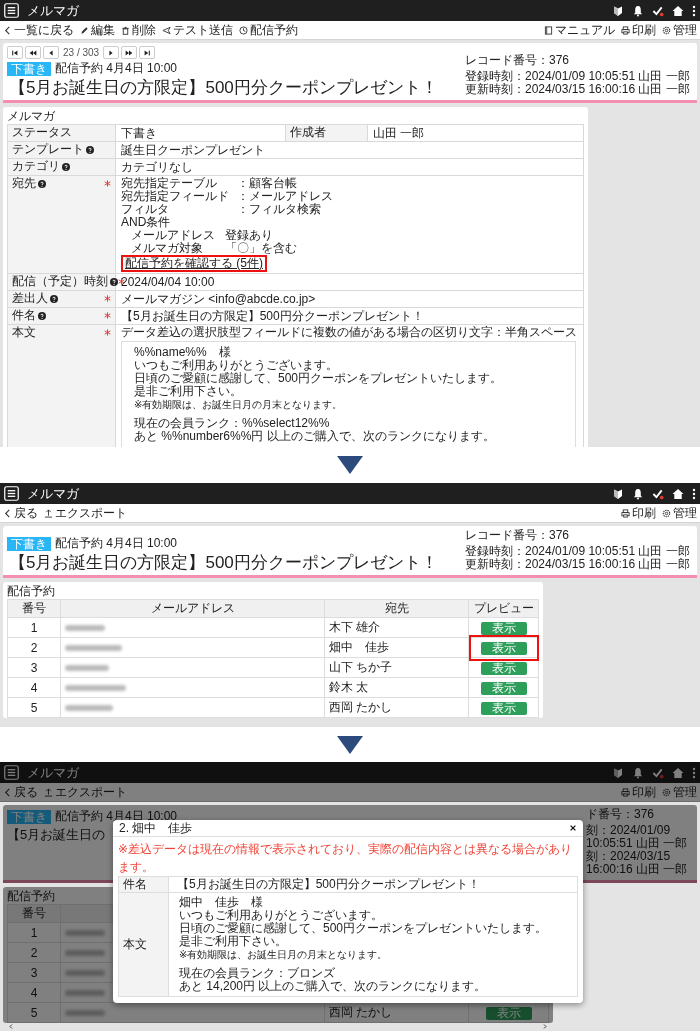 This screenshot has width=700, height=1031. What do you see at coordinates (396, 647) in the screenshot?
I see `recipient-name: 畑中 佳歩` at bounding box center [396, 647].